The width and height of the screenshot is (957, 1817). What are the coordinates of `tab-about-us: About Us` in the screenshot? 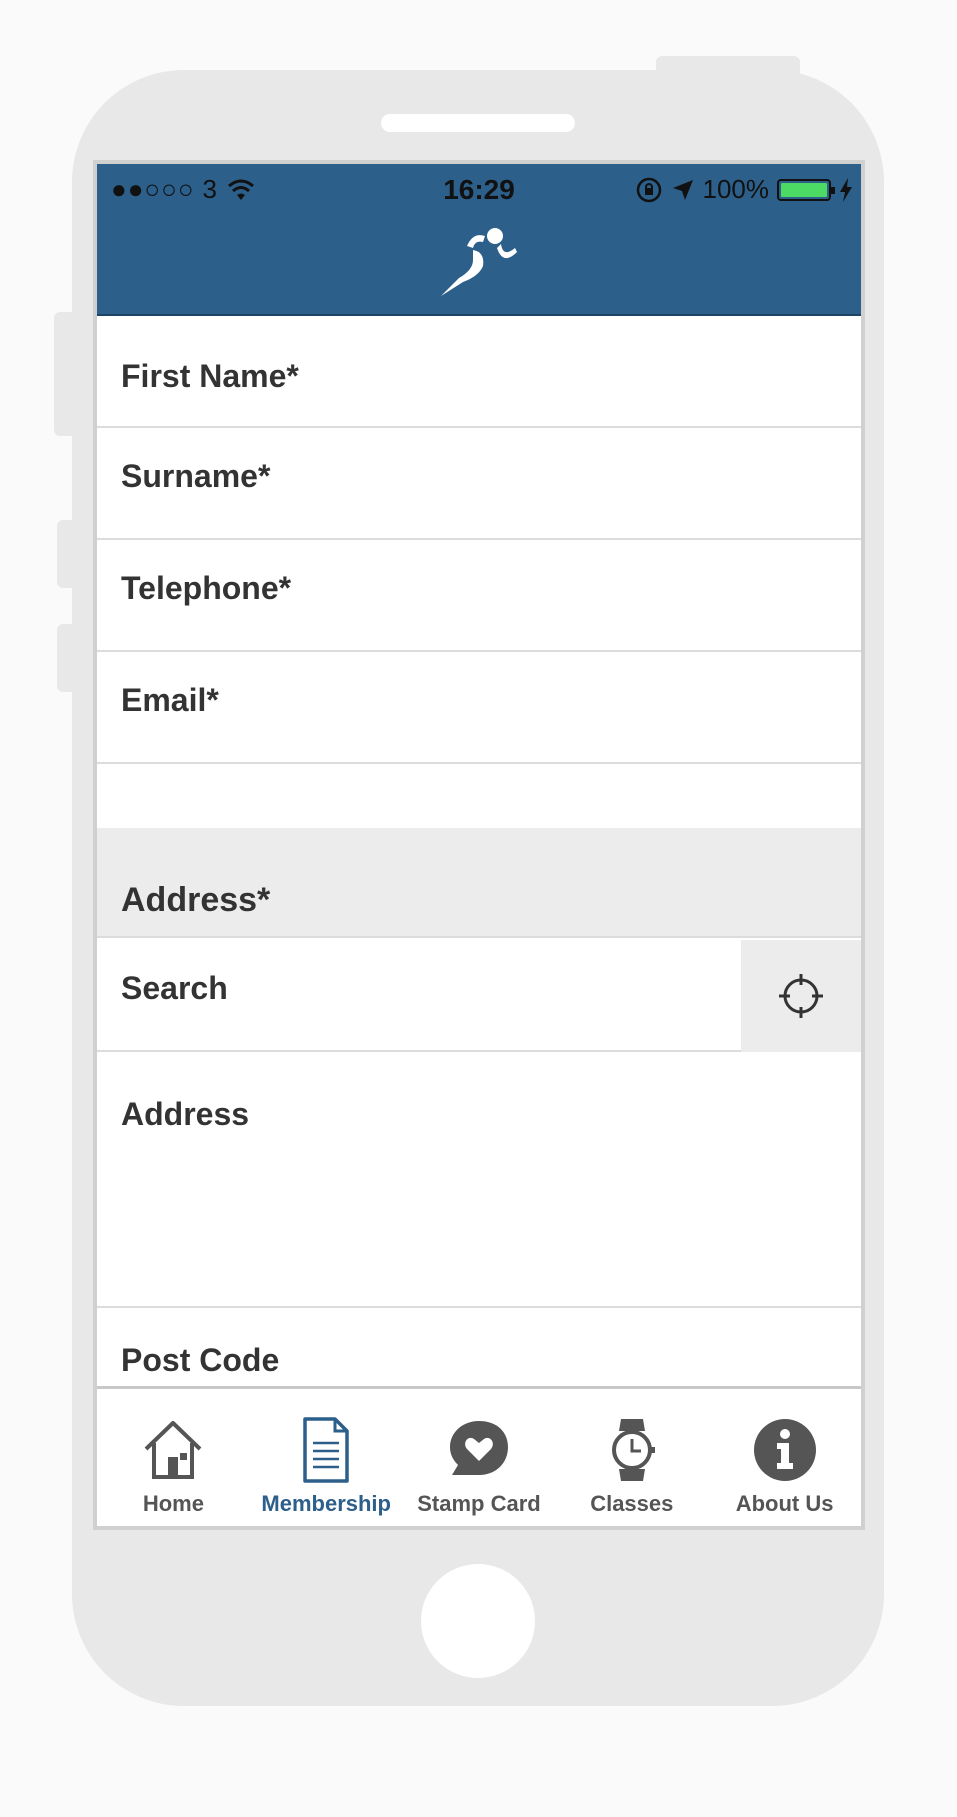 It's located at (784, 1457).